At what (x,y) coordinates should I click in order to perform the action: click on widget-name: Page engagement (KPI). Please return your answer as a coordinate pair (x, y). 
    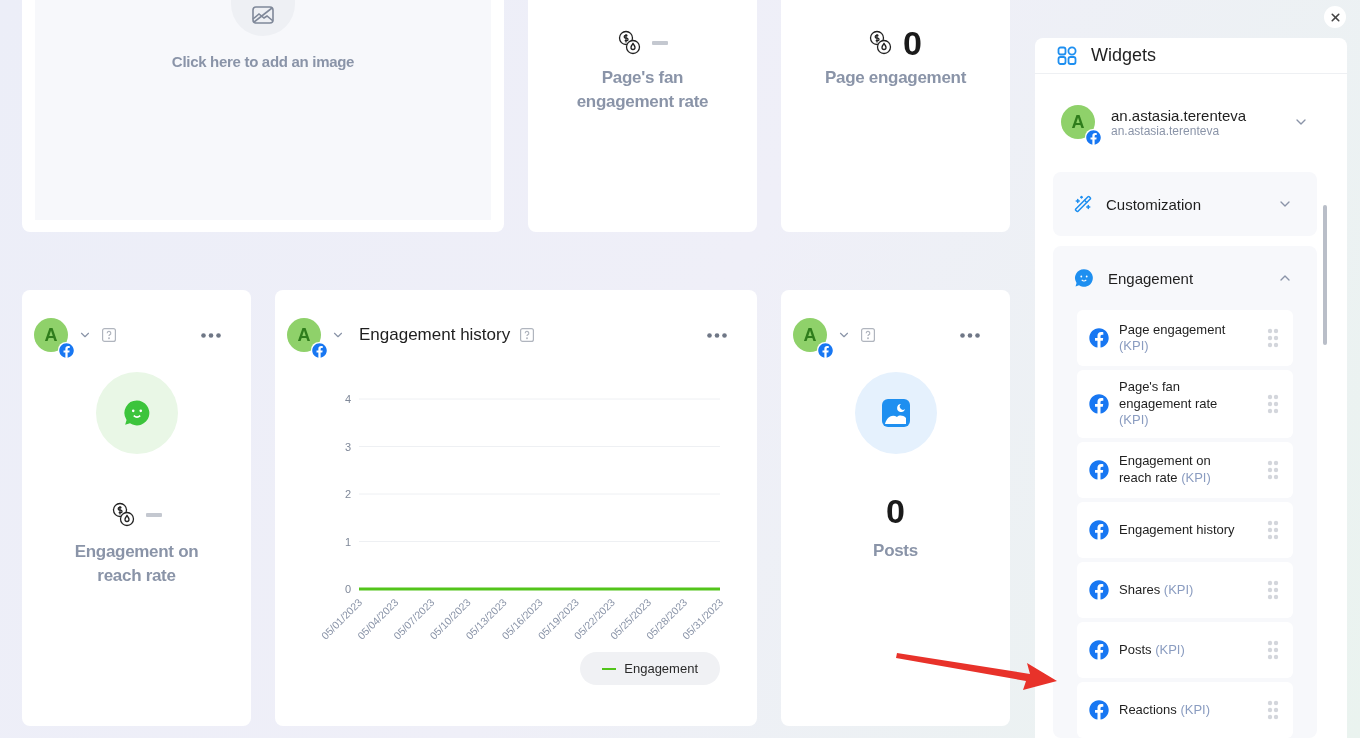
    Looking at the image, I should click on (1173, 338).